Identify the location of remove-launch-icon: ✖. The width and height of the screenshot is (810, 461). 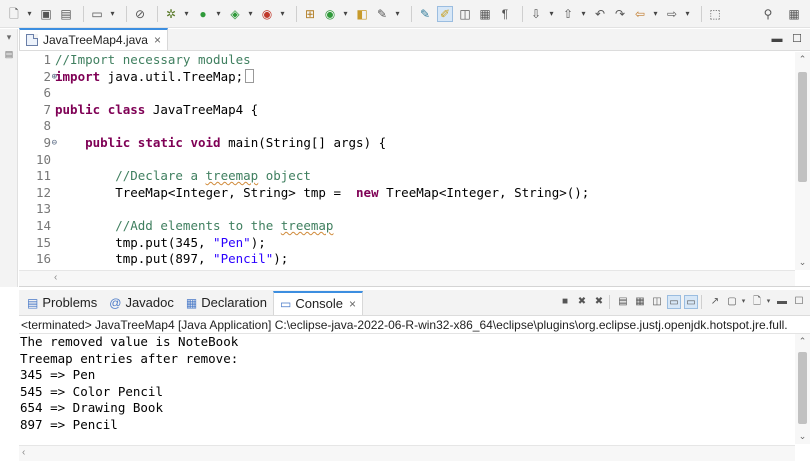
(582, 302).